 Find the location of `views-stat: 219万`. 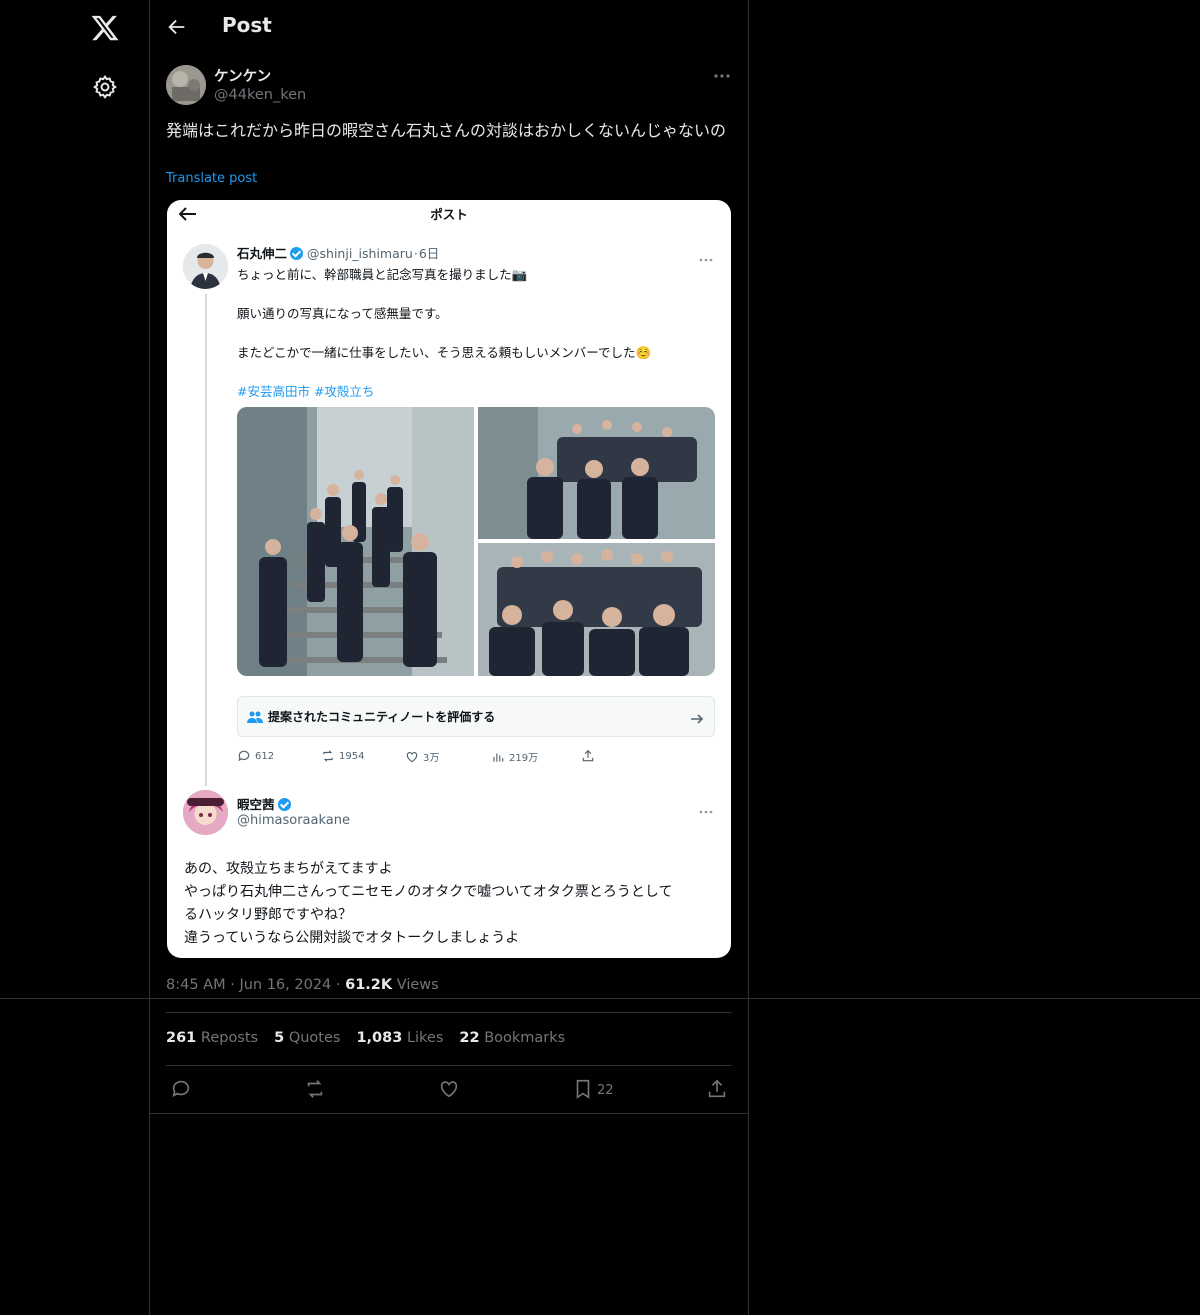

views-stat: 219万 is located at coordinates (514, 756).